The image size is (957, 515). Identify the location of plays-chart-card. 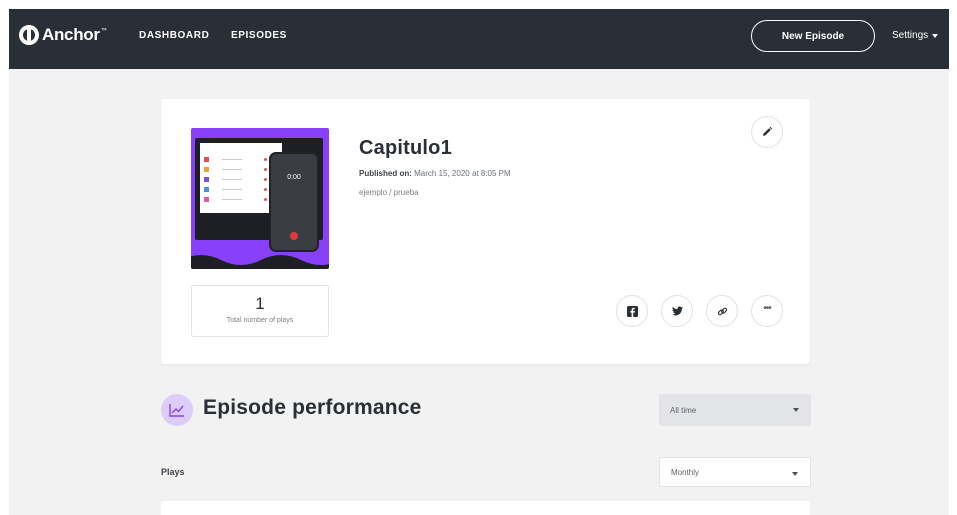
(485, 508).